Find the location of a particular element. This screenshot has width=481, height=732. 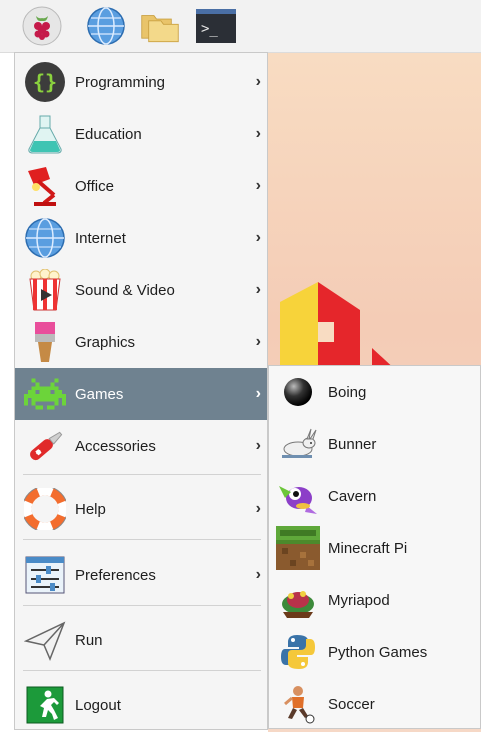

menu-item-accessories: Accessories › is located at coordinates (141, 446).